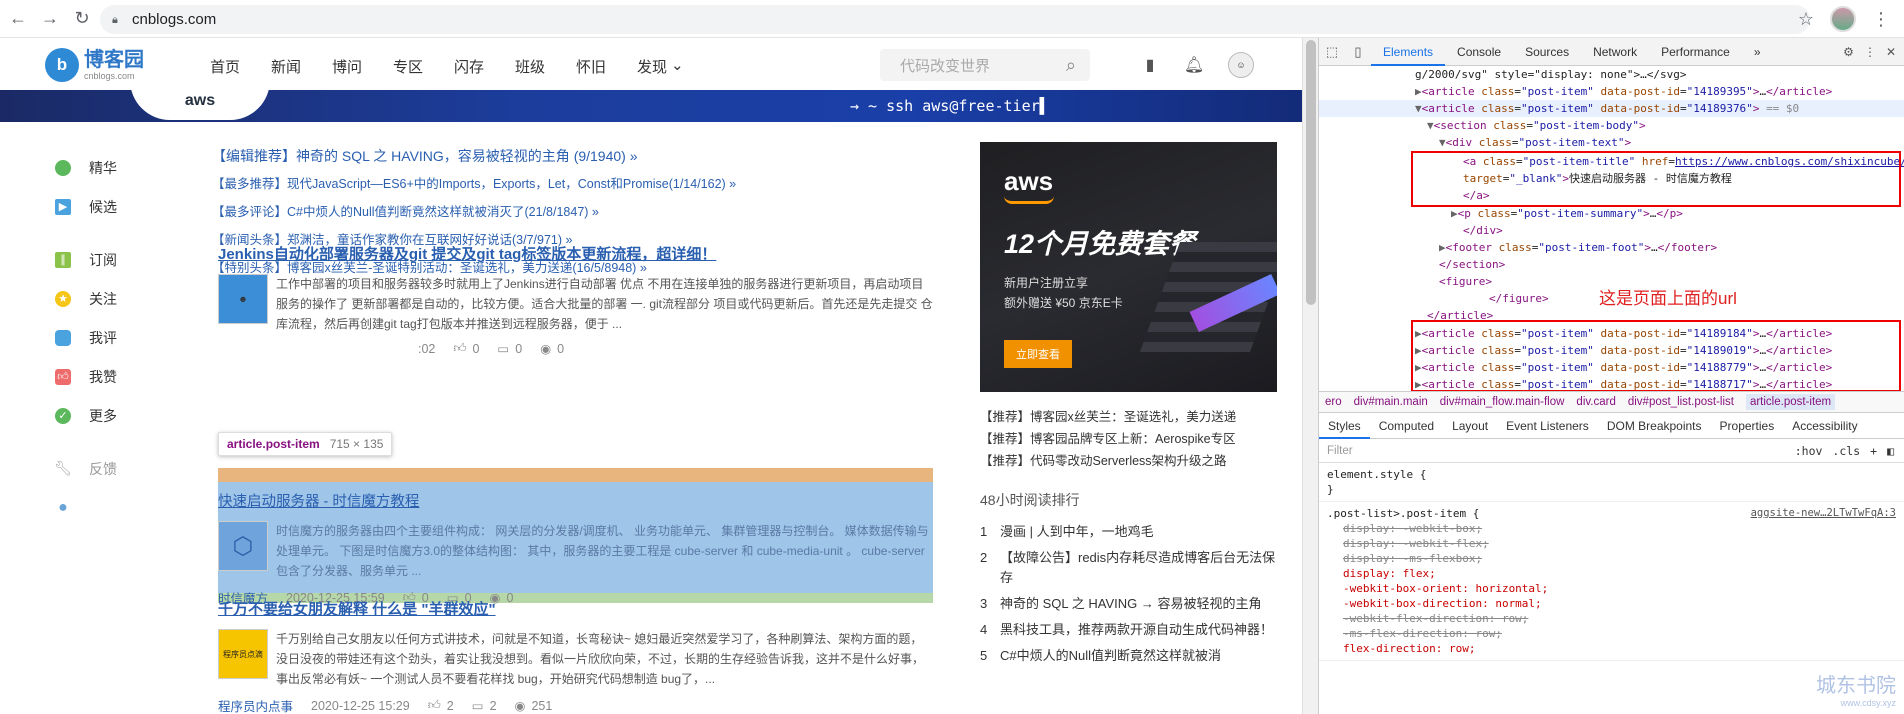 This screenshot has height=714, width=1904. I want to click on add-rule-icon: +, so click(1873, 451).